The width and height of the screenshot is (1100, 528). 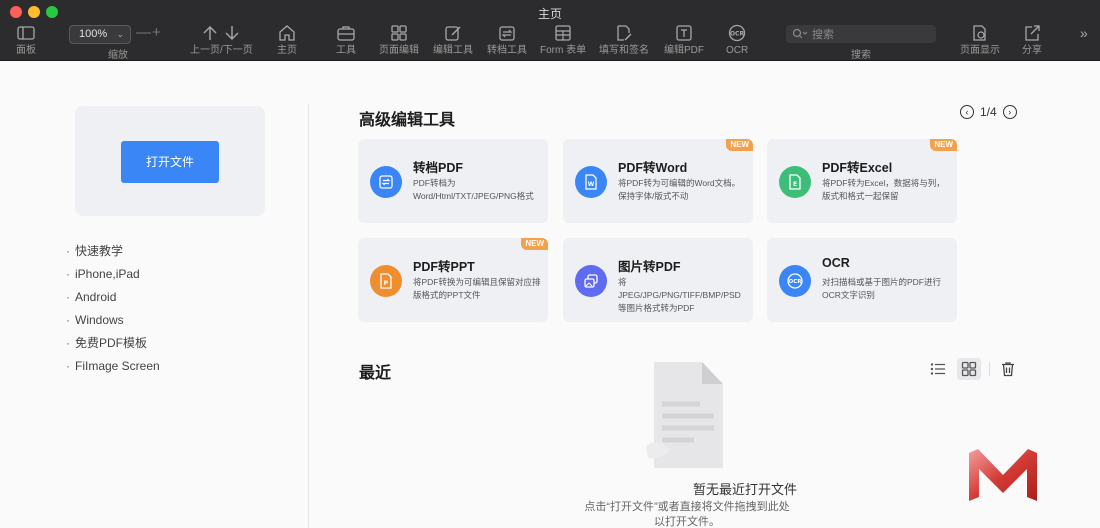 I want to click on card-desc: 将PDF转为可编辑的Word文档。保持字体/版式不动, so click(x=679, y=189).